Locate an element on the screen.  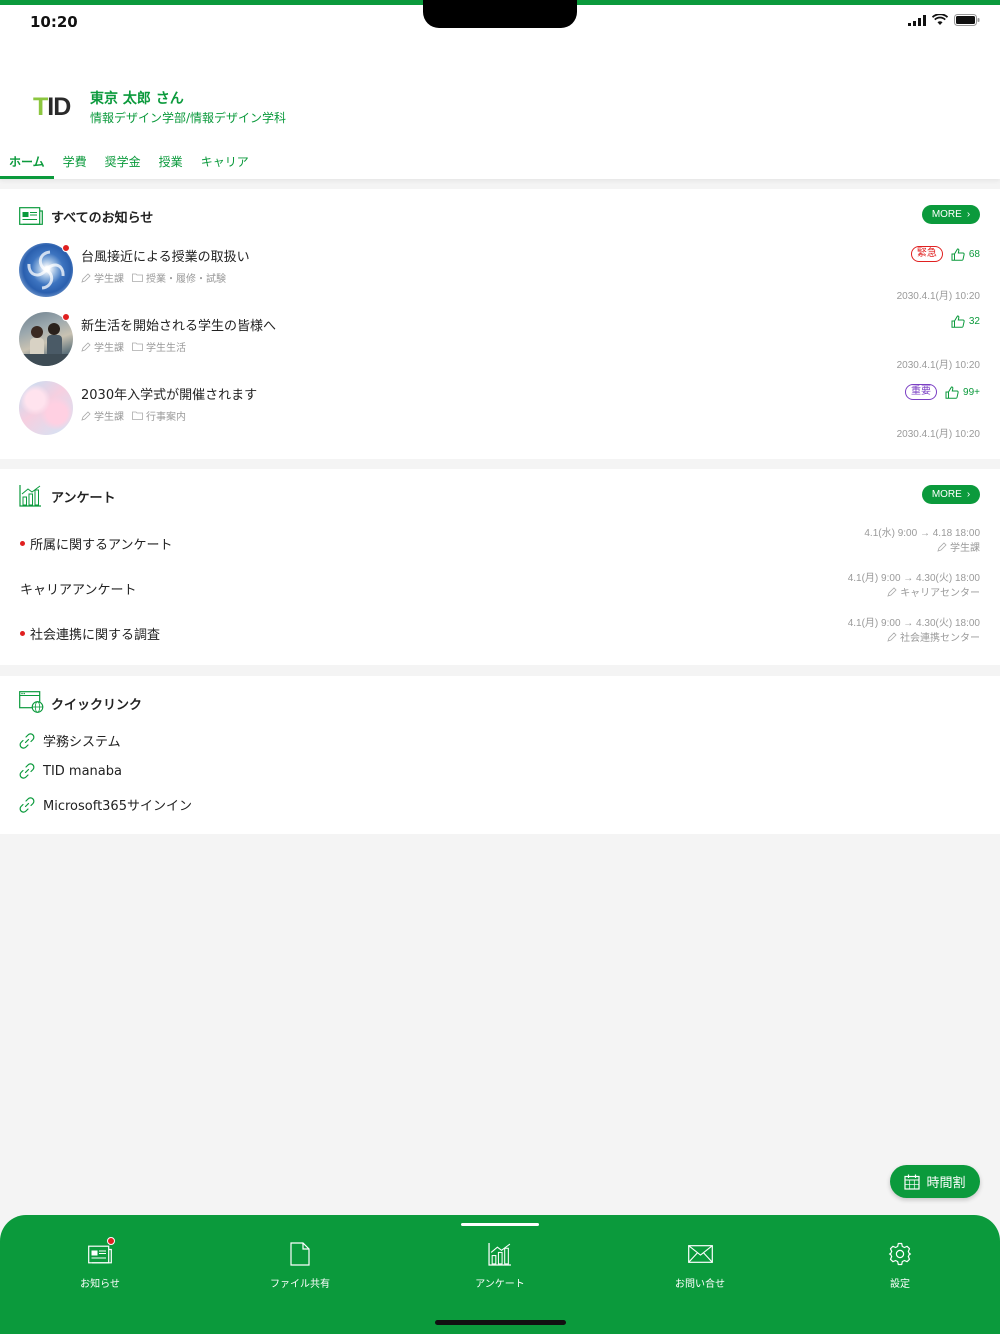
notice-right: 緊急 68 is located at coordinates (945, 254).